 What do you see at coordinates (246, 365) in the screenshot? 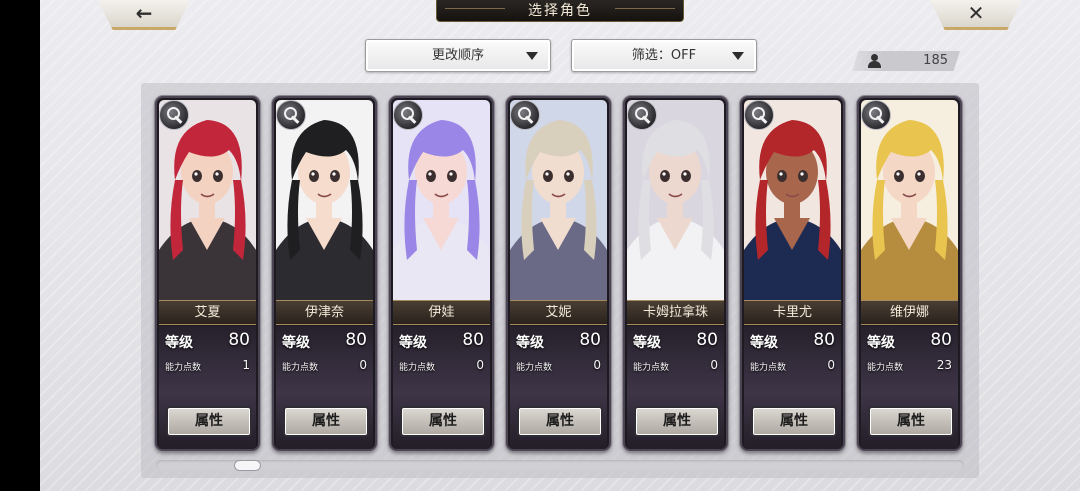
I see `ability-points-value: 1` at bounding box center [246, 365].